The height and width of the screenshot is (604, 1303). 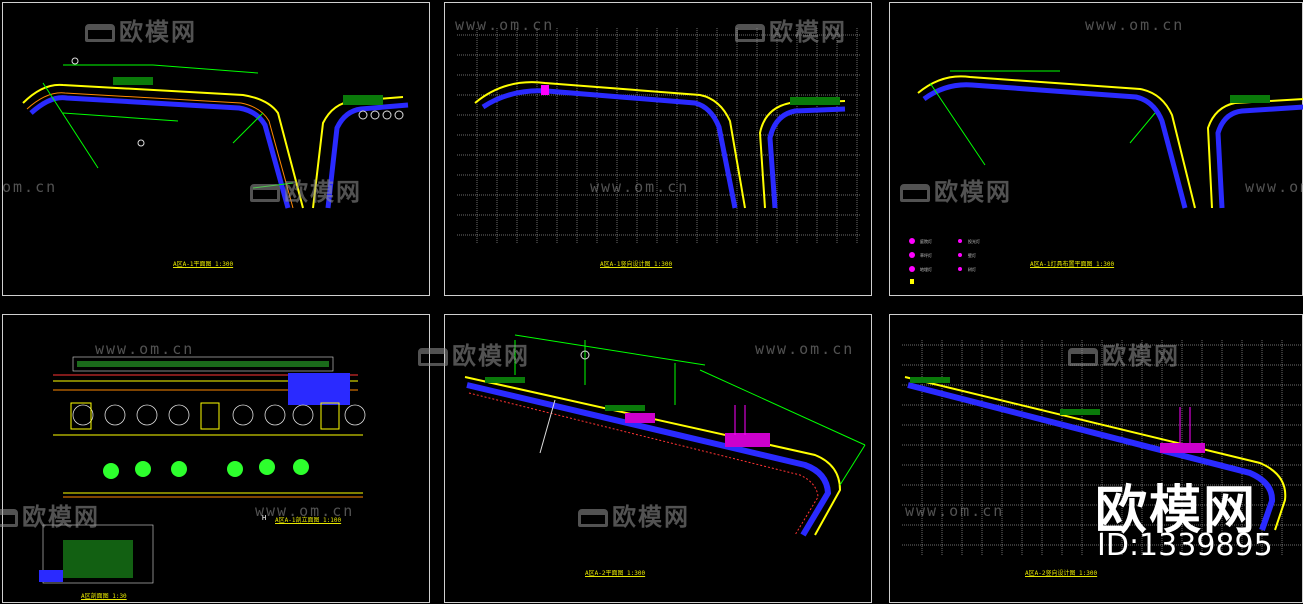 What do you see at coordinates (215, 133) in the screenshot?
I see `plan-a1-drawing` at bounding box center [215, 133].